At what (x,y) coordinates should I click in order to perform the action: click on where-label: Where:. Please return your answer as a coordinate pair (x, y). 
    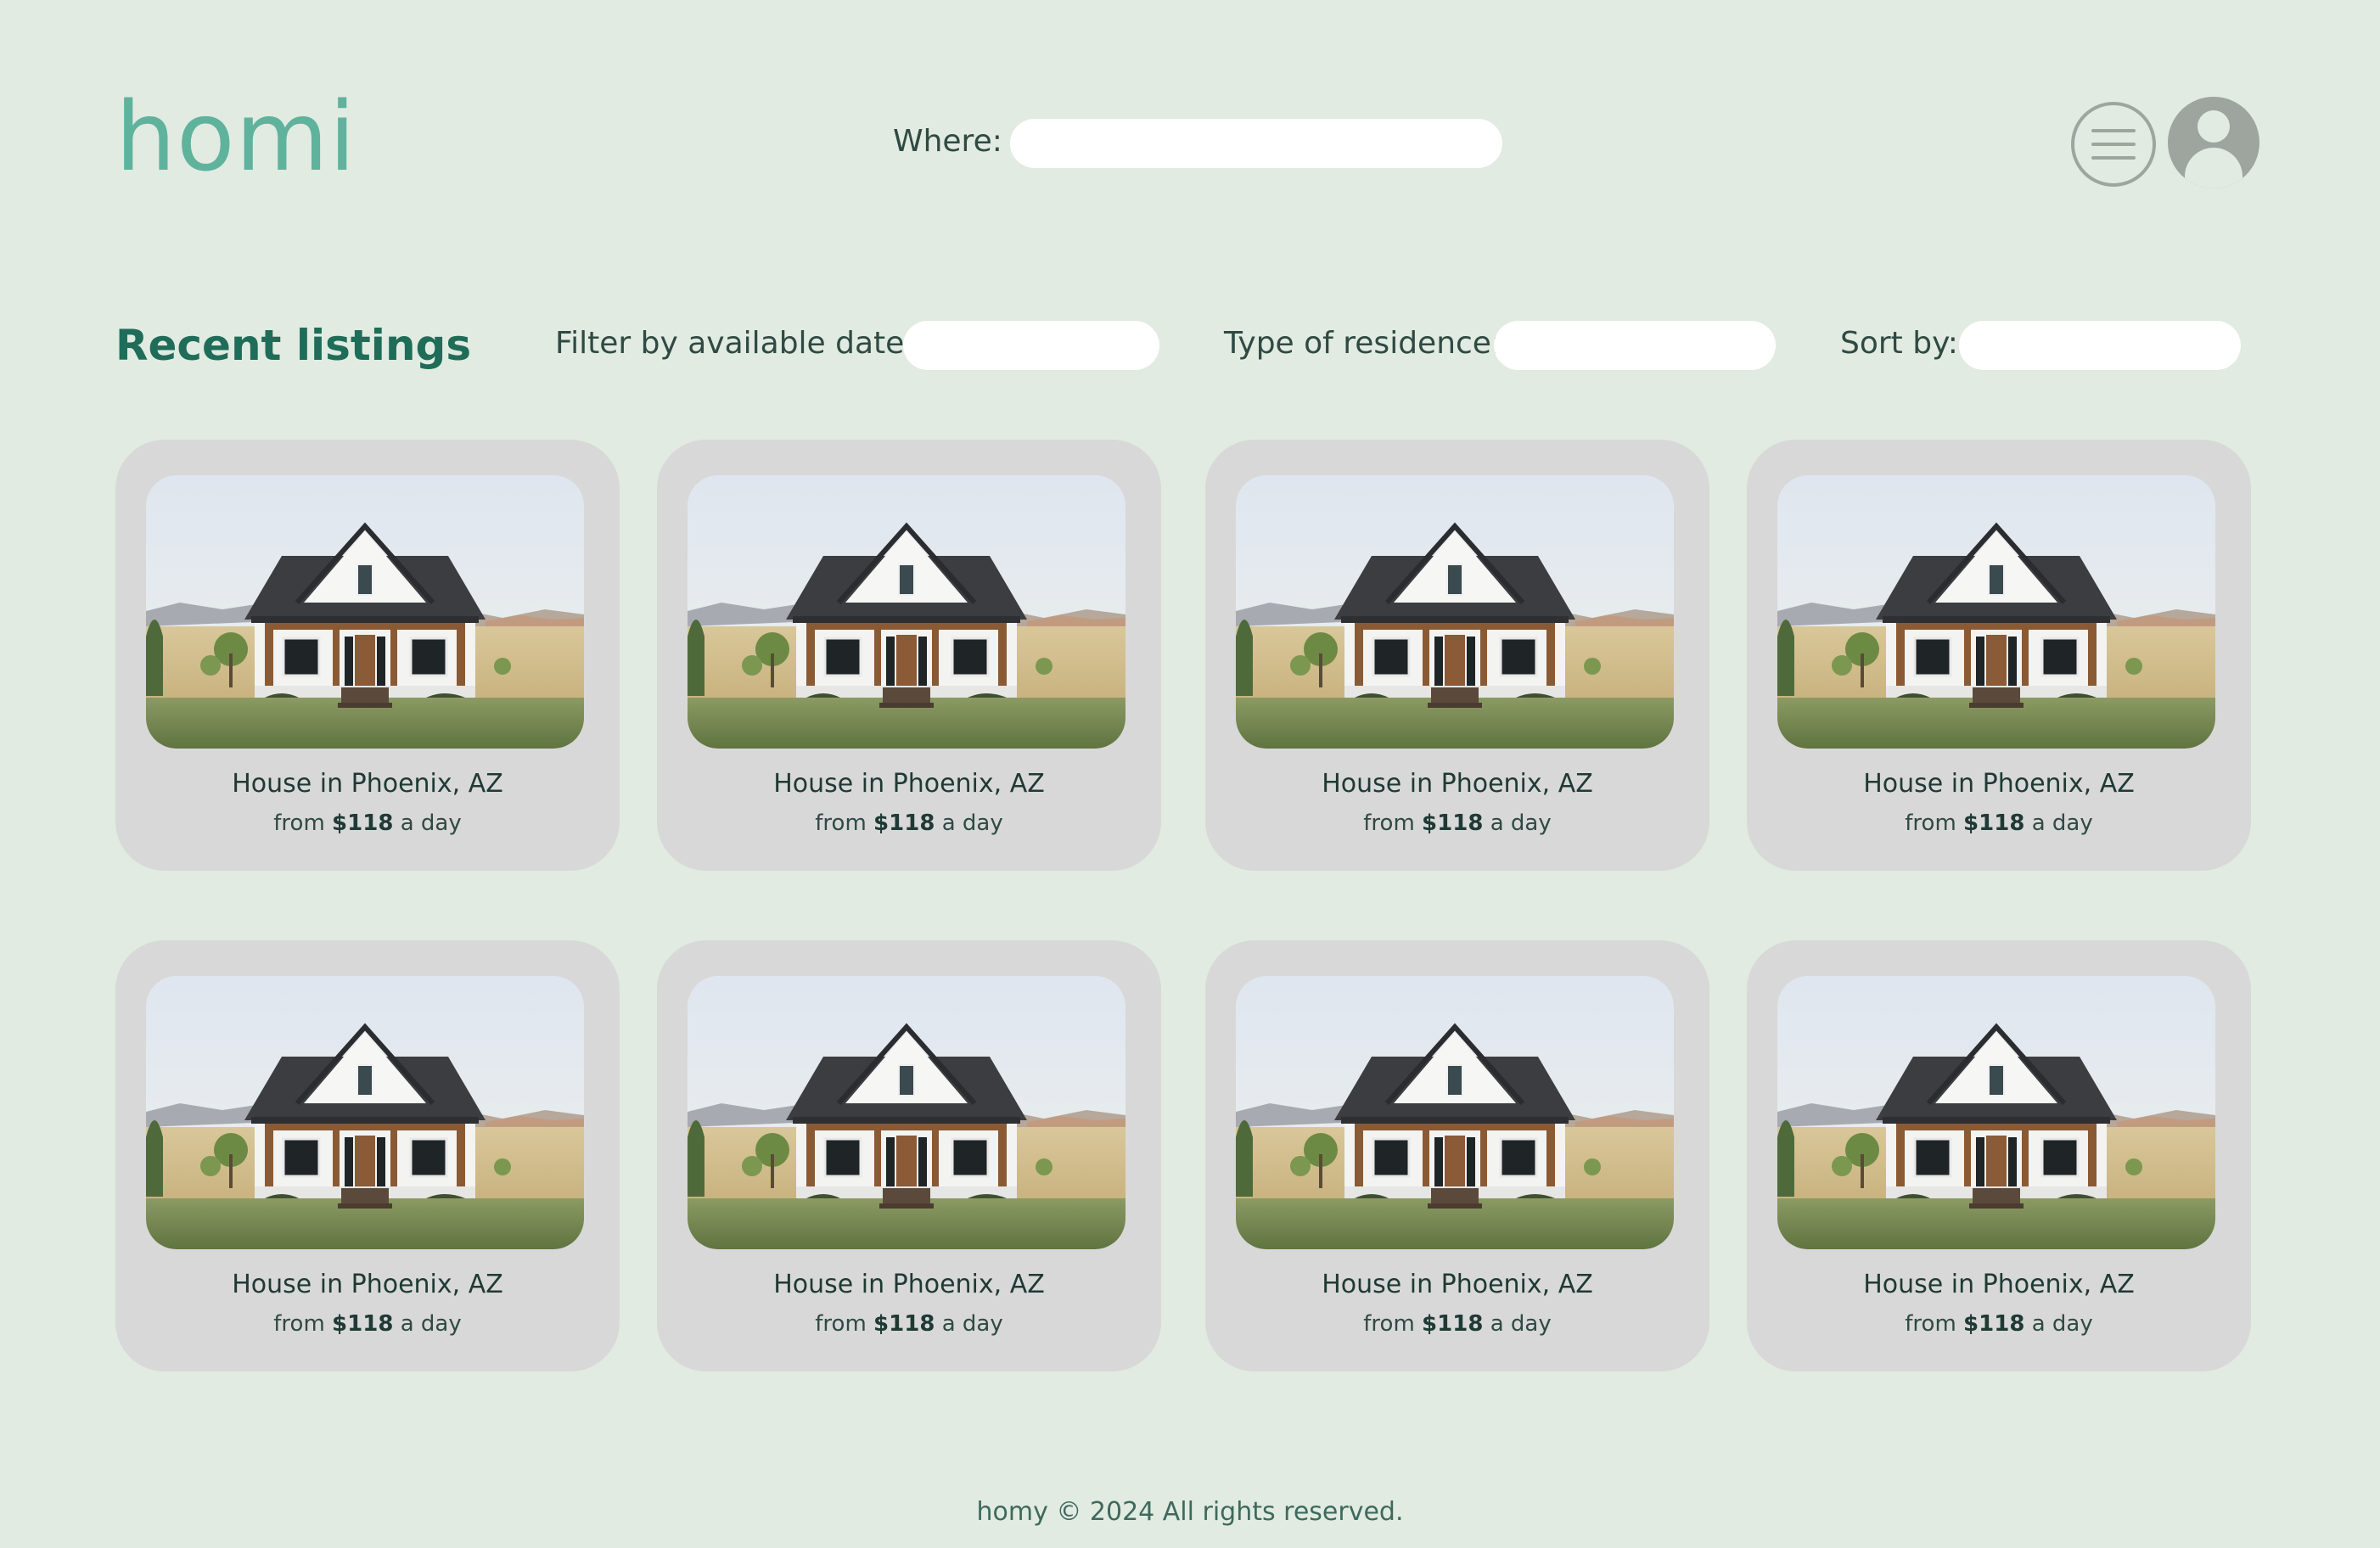
    Looking at the image, I should click on (947, 141).